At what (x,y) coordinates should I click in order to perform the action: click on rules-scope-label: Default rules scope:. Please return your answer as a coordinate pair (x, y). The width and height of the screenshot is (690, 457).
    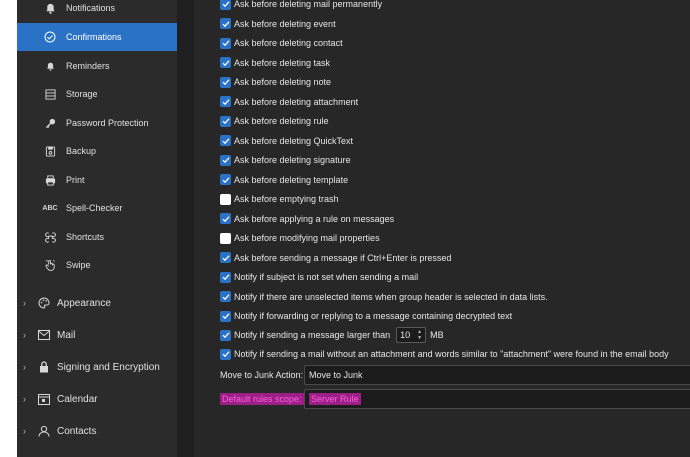
    Looking at the image, I should click on (262, 399).